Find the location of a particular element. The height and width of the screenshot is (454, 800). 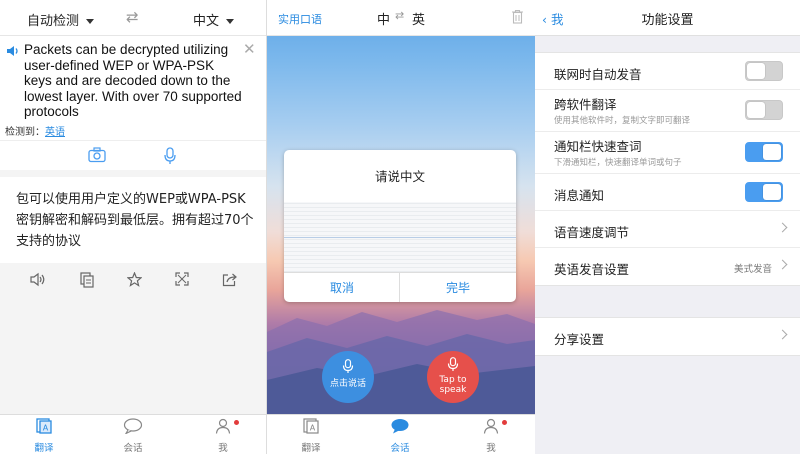

settings-header: ‹ 我 功能设置 is located at coordinates (667, 18).